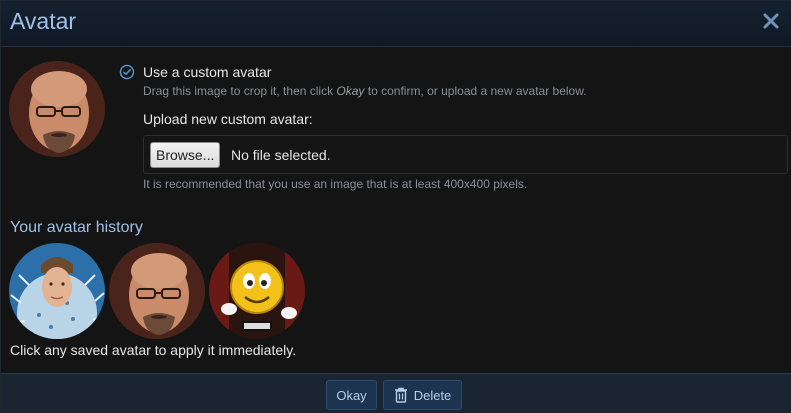  What do you see at coordinates (240, 91) in the screenshot?
I see `crop-hint-before: Drag this image to crop it, then click` at bounding box center [240, 91].